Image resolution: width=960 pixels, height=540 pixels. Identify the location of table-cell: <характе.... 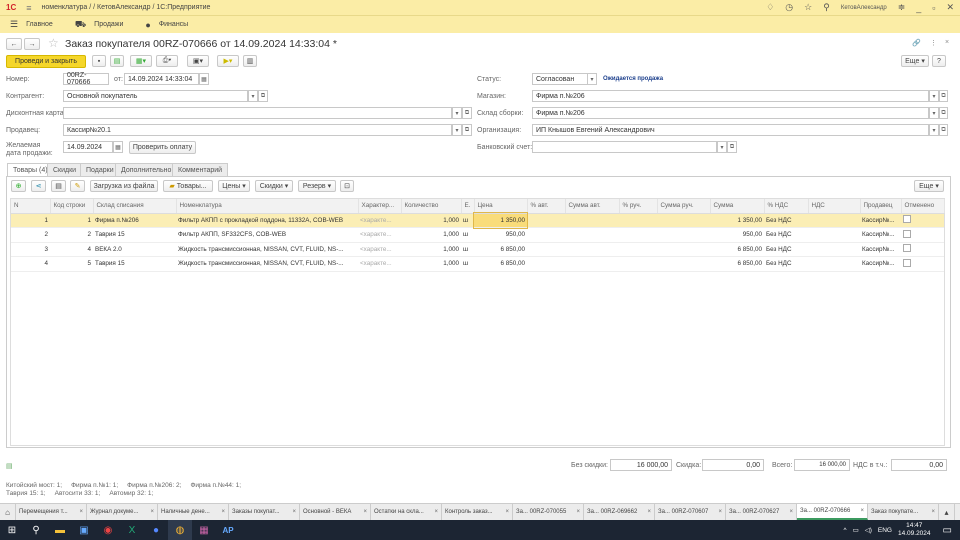
(379, 235).